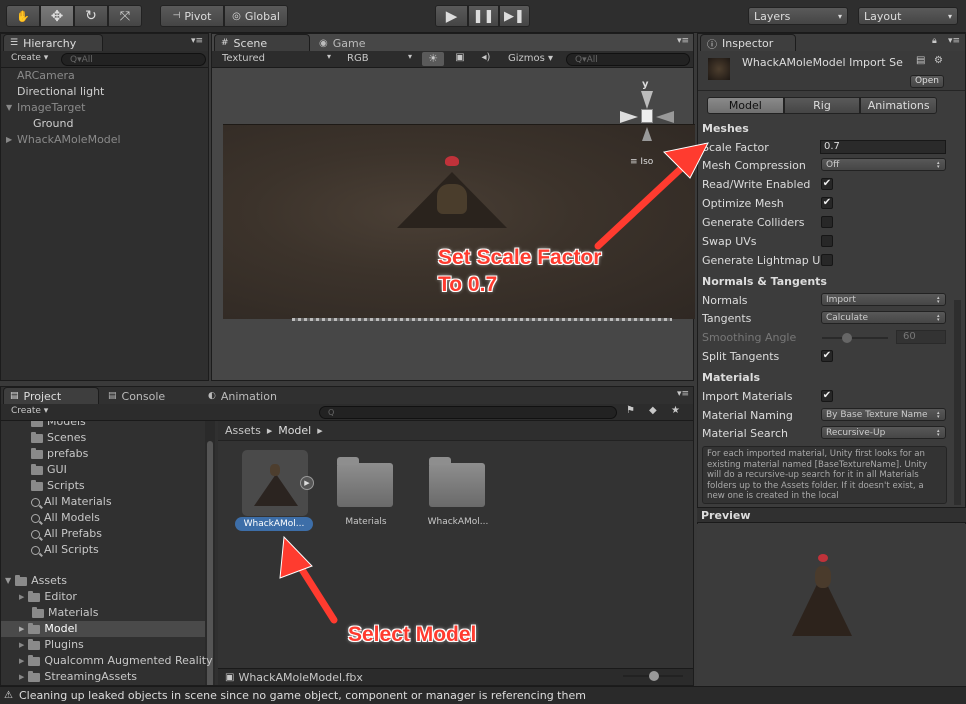  What do you see at coordinates (519, 271) in the screenshot?
I see `scale-factor-callout: Set Scale Factor To 0.7` at bounding box center [519, 271].